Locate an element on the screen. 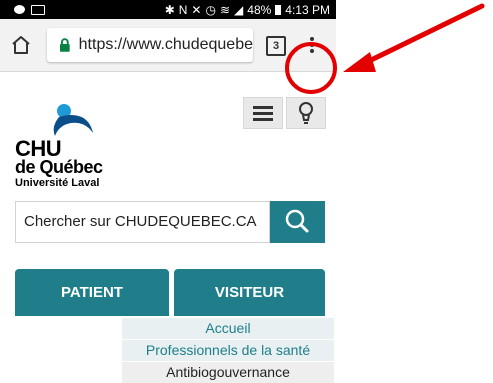  annotation-arrow-icon is located at coordinates (414, 37).